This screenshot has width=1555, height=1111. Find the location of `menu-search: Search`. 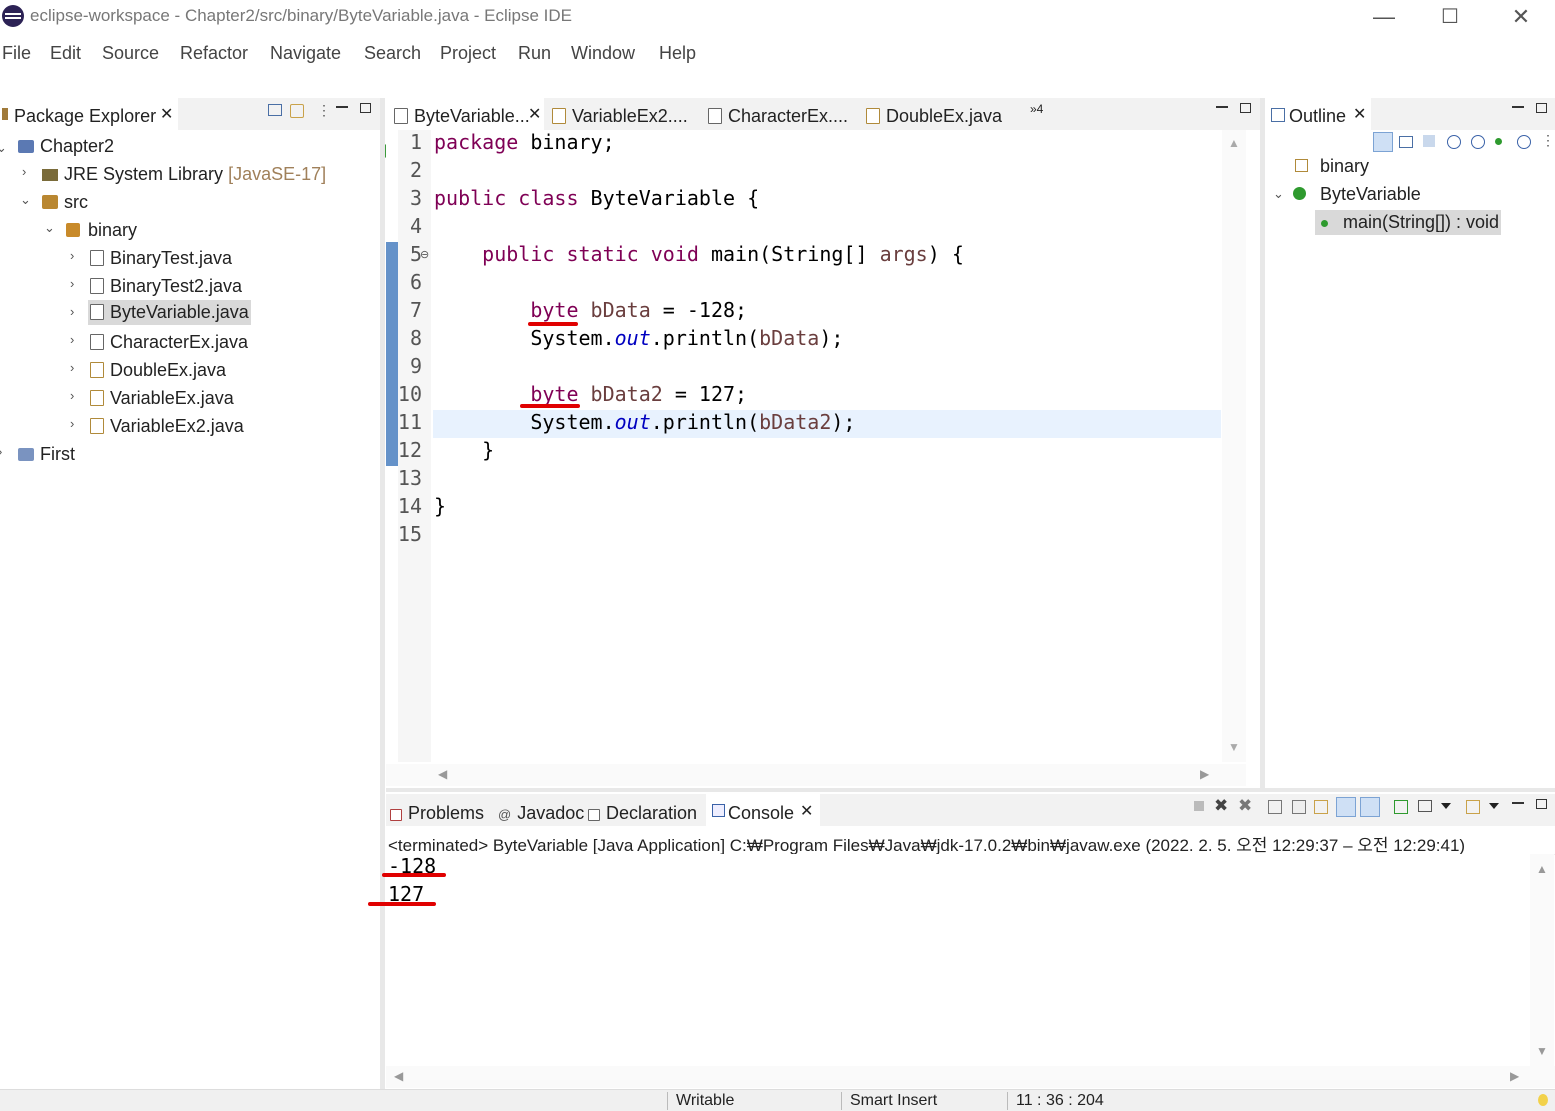

menu-search: Search is located at coordinates (392, 53).